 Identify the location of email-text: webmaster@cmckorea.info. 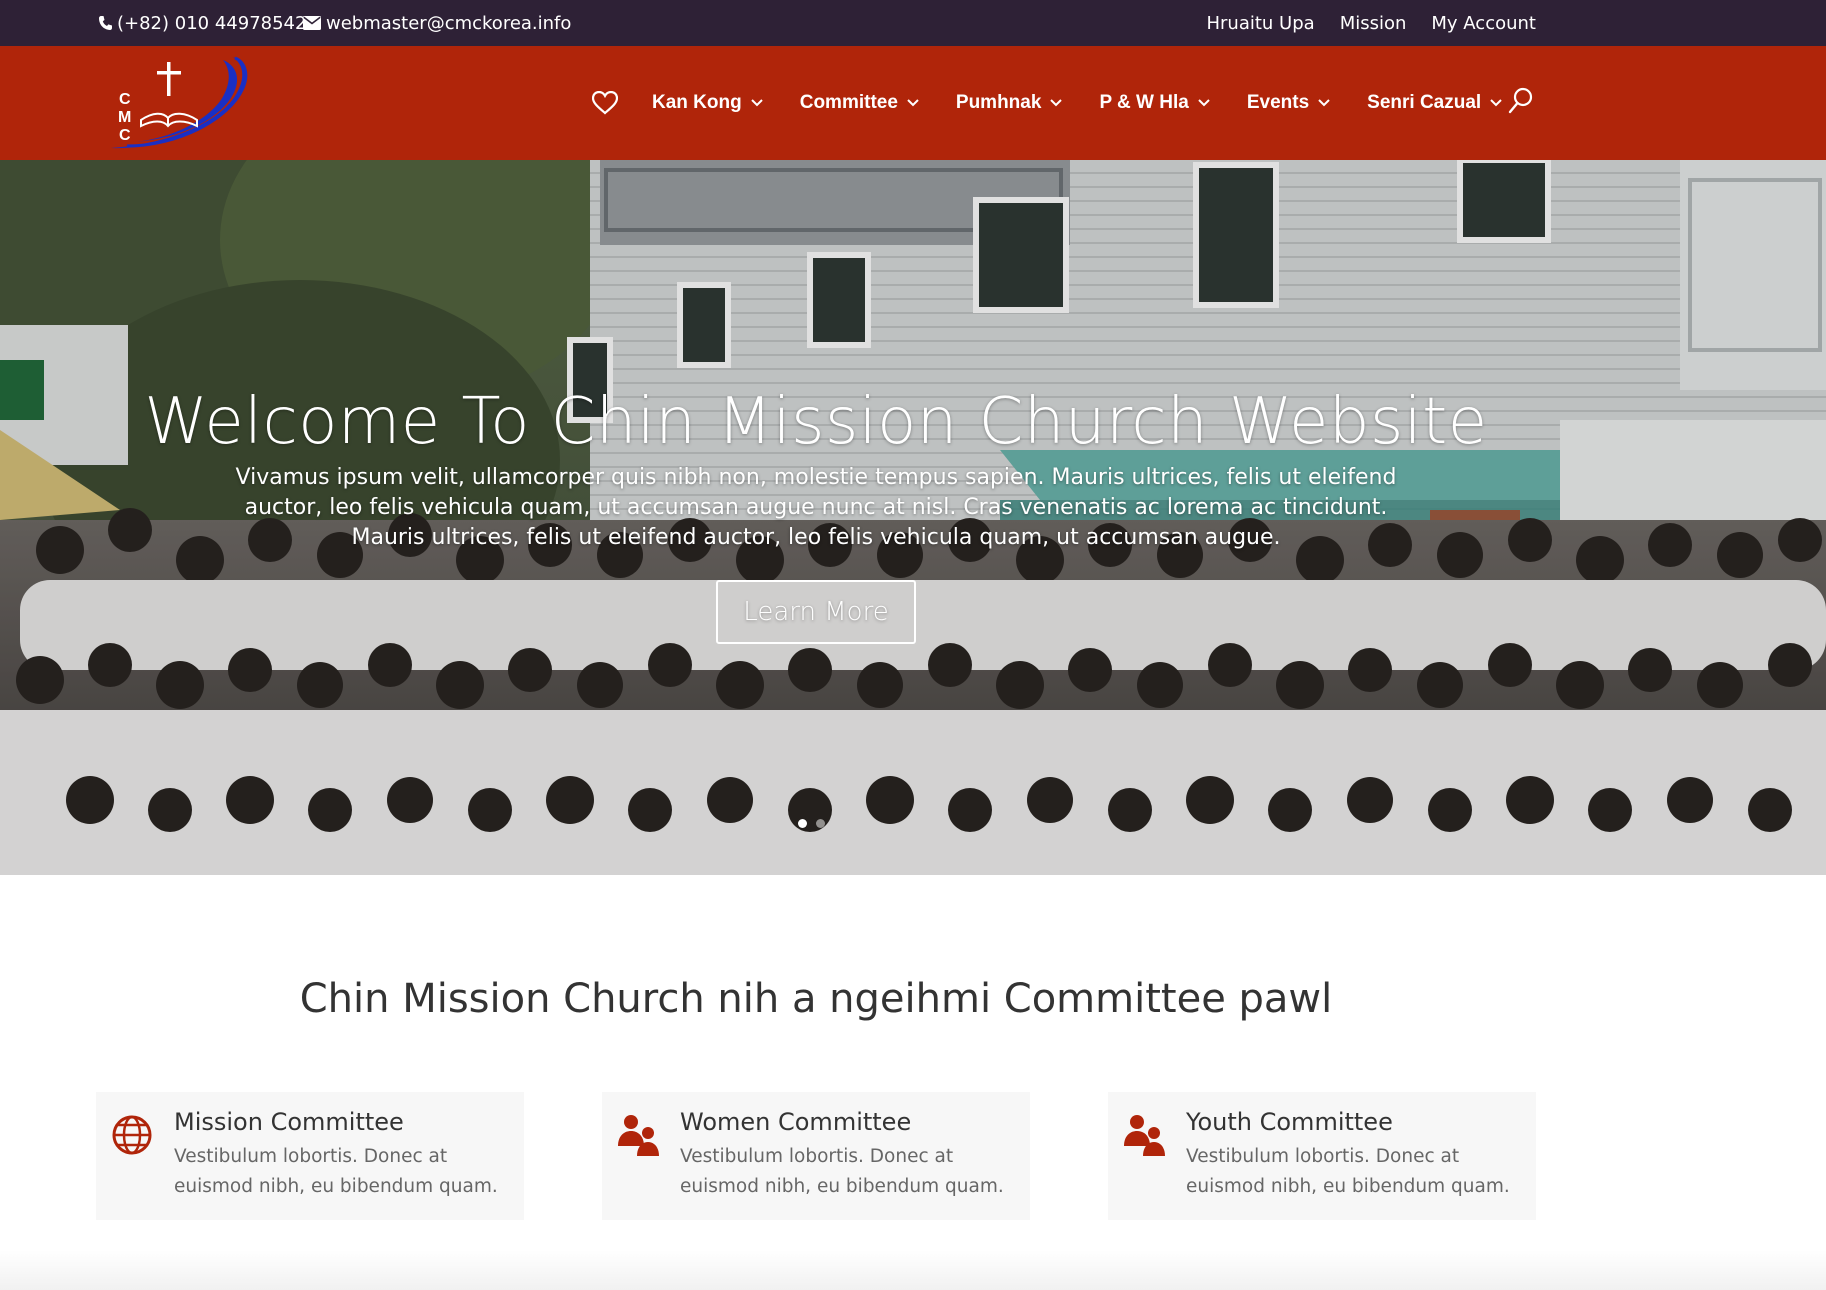
(449, 23).